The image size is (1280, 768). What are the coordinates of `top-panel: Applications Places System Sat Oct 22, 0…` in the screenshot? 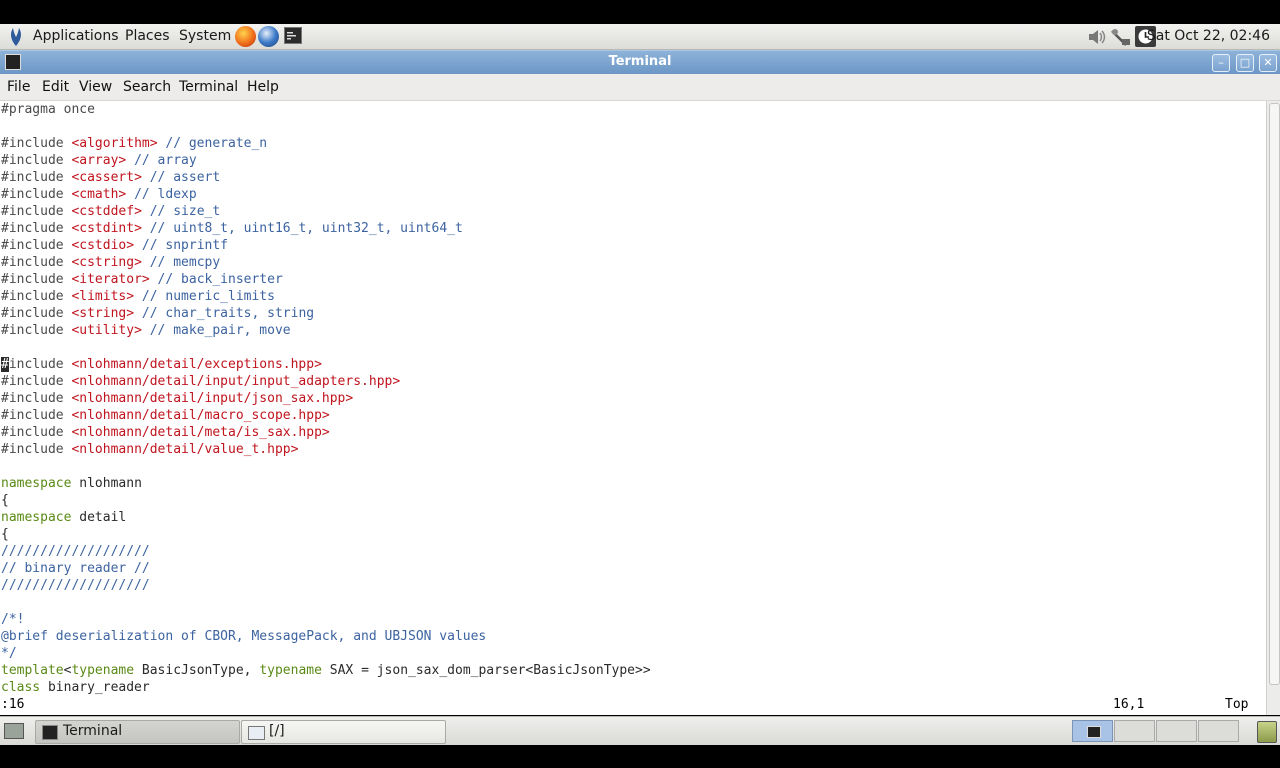 It's located at (640, 37).